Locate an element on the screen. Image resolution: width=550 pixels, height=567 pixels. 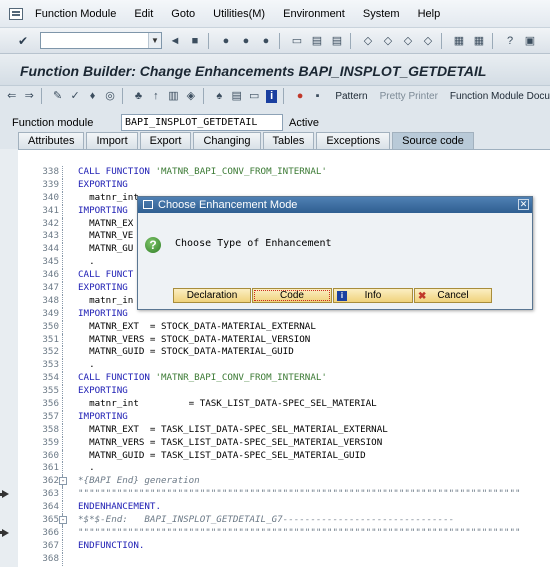
activate-icon: ♦ is located at coordinates (92, 96).